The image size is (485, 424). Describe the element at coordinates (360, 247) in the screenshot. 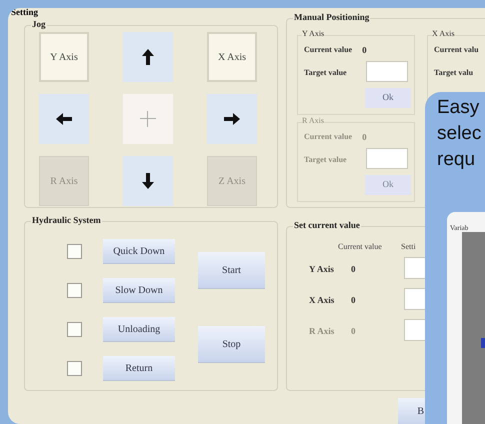

I see `column-header: Current value` at that location.